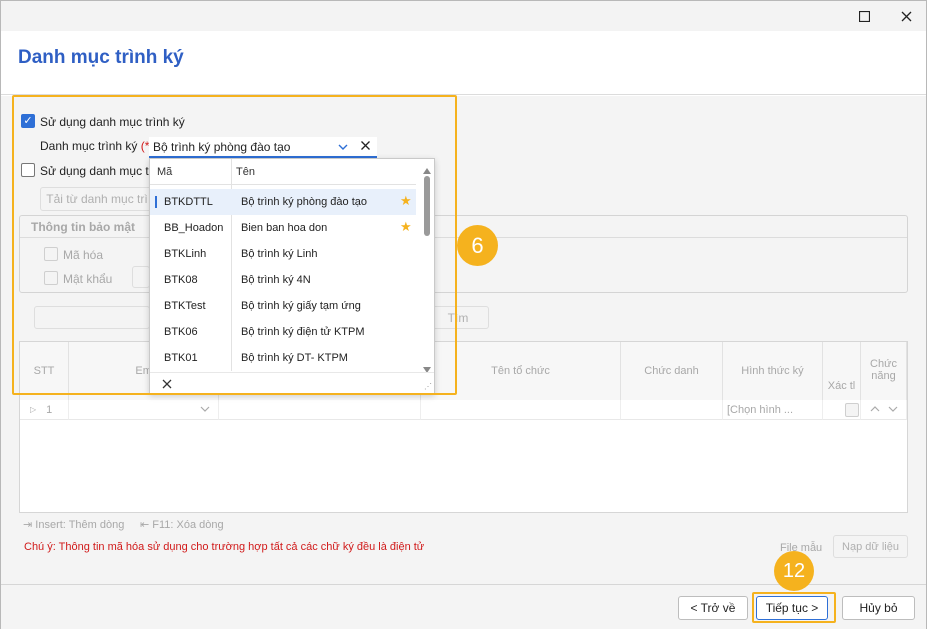 This screenshot has width=927, height=629. What do you see at coordinates (713, 608) in the screenshot?
I see `back-button: < Trở về` at bounding box center [713, 608].